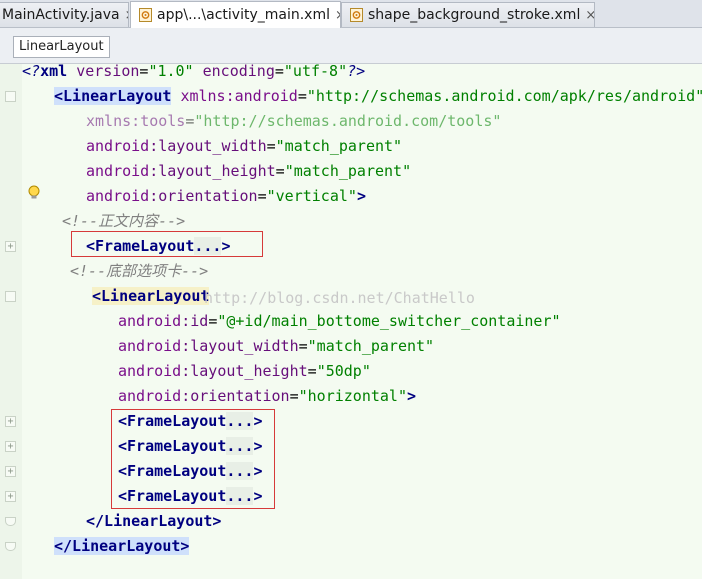 This screenshot has height=579, width=702. What do you see at coordinates (34, 193) in the screenshot?
I see `lightbulb-icon` at bounding box center [34, 193].